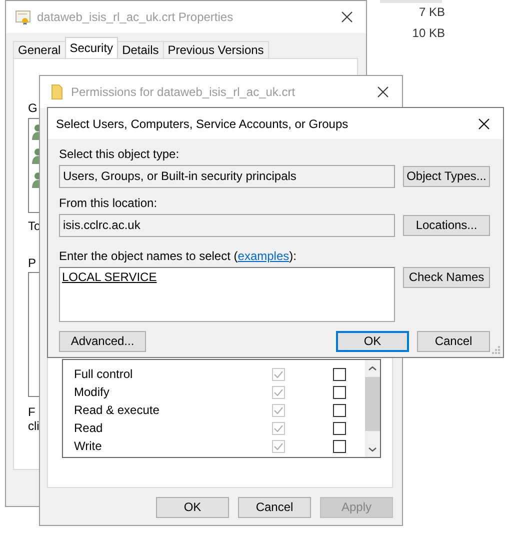 The width and height of the screenshot is (508, 540). What do you see at coordinates (57, 92) in the screenshot?
I see `folder-icon` at bounding box center [57, 92].